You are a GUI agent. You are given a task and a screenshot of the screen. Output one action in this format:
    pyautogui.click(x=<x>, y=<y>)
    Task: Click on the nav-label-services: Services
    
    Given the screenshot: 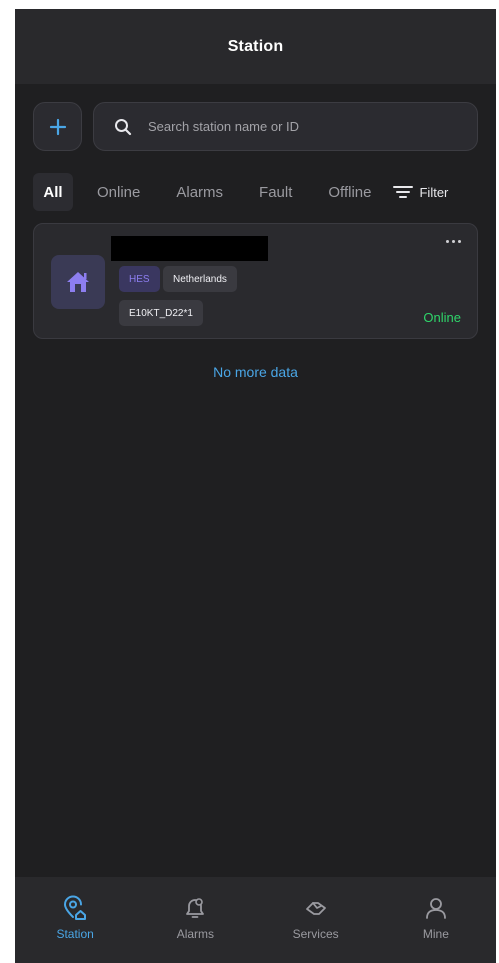 What is the action you would take?
    pyautogui.click(x=315, y=934)
    